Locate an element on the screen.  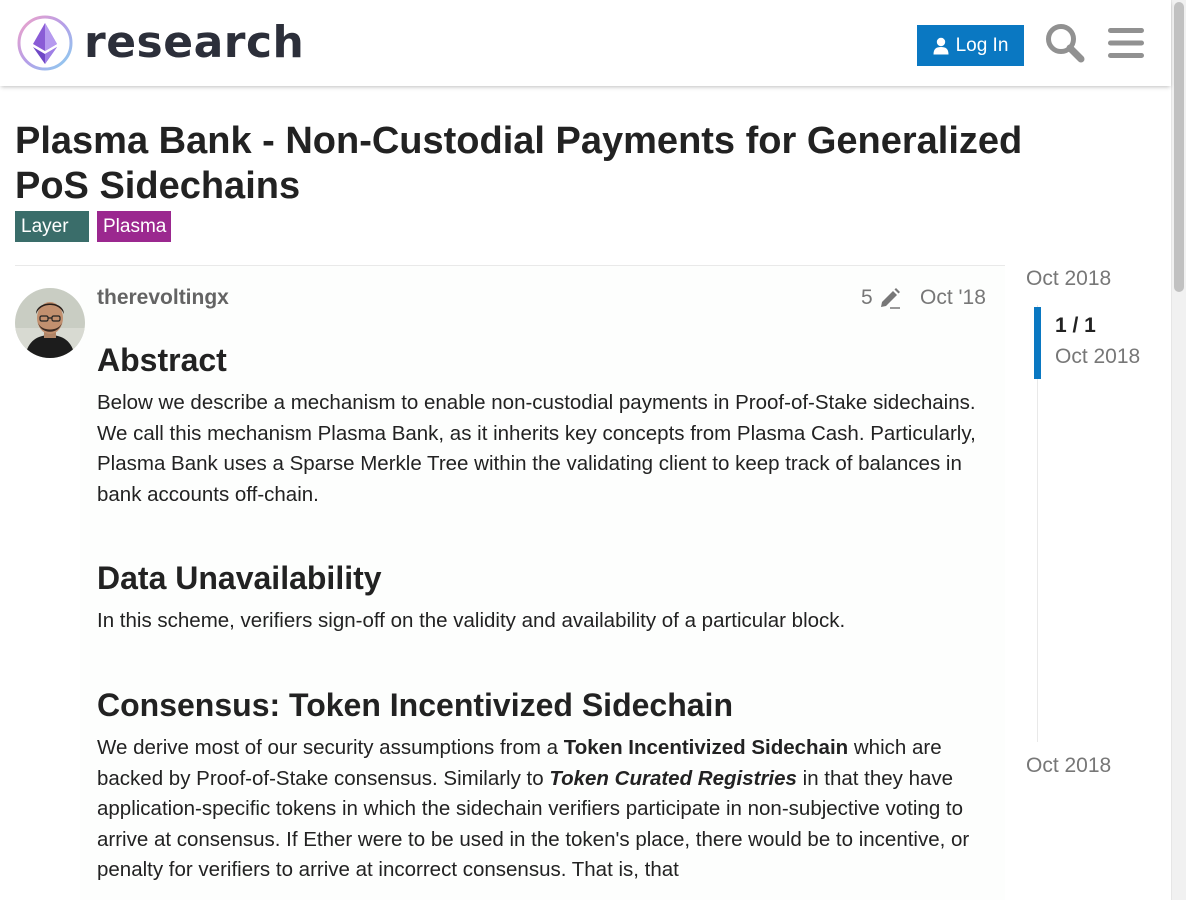
ethereum-research-logo-icon is located at coordinates (45, 43).